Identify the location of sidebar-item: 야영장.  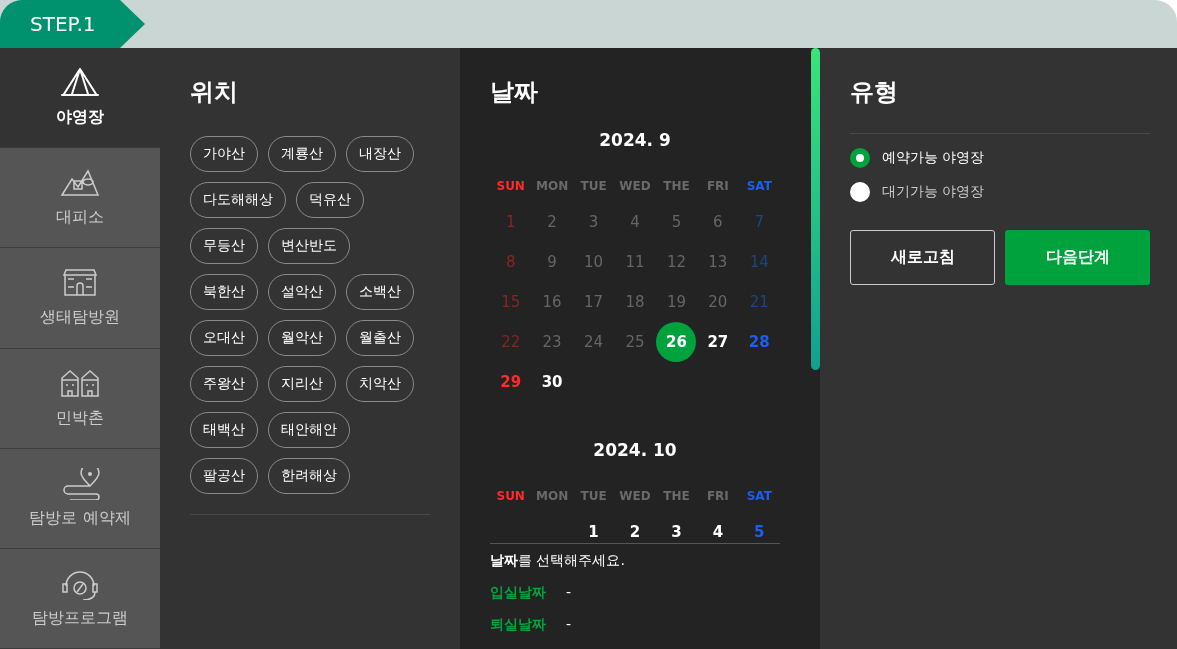
(80, 98).